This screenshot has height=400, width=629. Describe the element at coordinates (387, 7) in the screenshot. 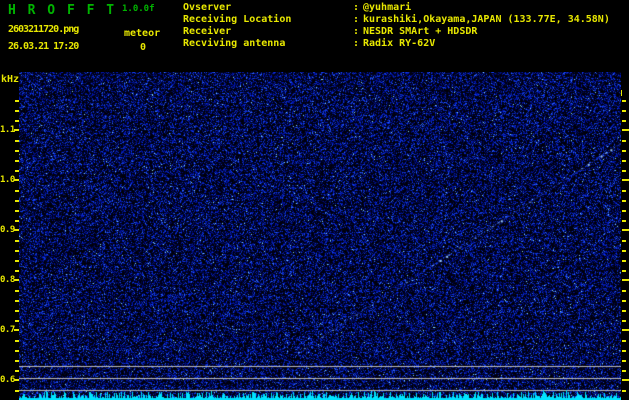

I see `info-value: @yuhmari` at that location.